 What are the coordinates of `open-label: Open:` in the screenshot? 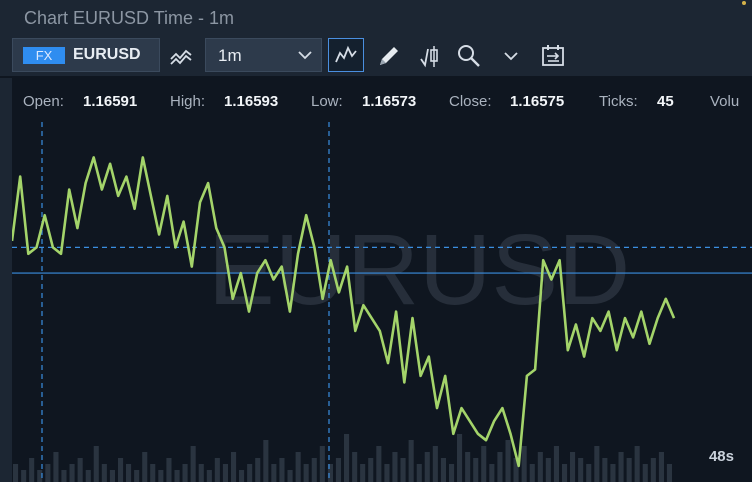 It's located at (43, 101).